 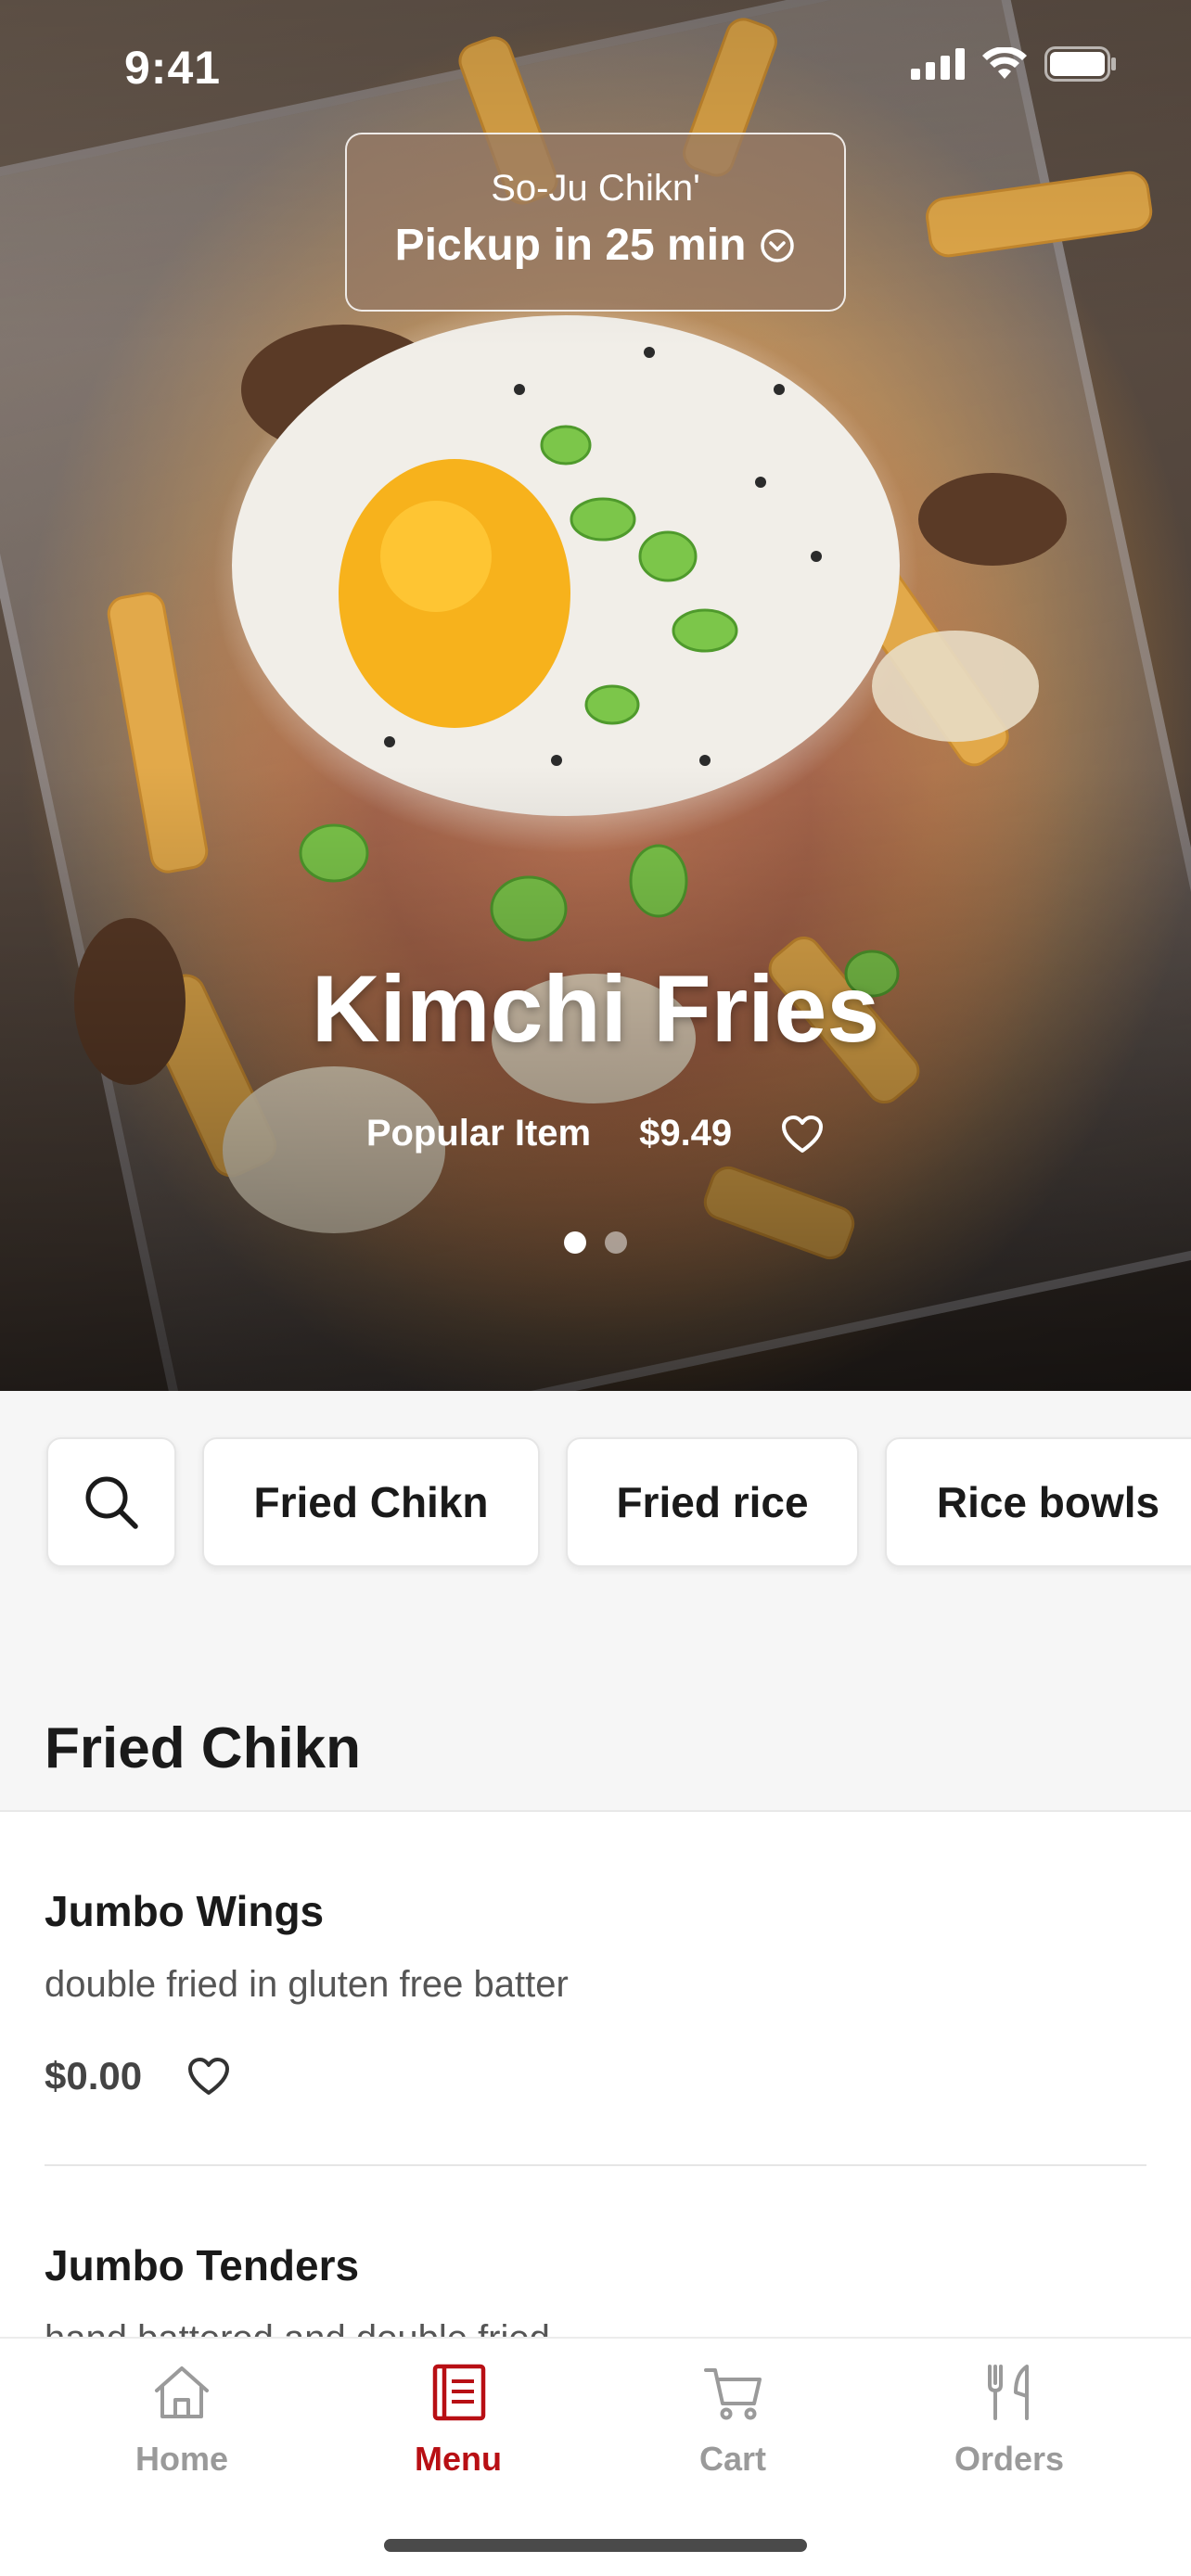 I want to click on chevron-down-circle-icon, so click(x=778, y=245).